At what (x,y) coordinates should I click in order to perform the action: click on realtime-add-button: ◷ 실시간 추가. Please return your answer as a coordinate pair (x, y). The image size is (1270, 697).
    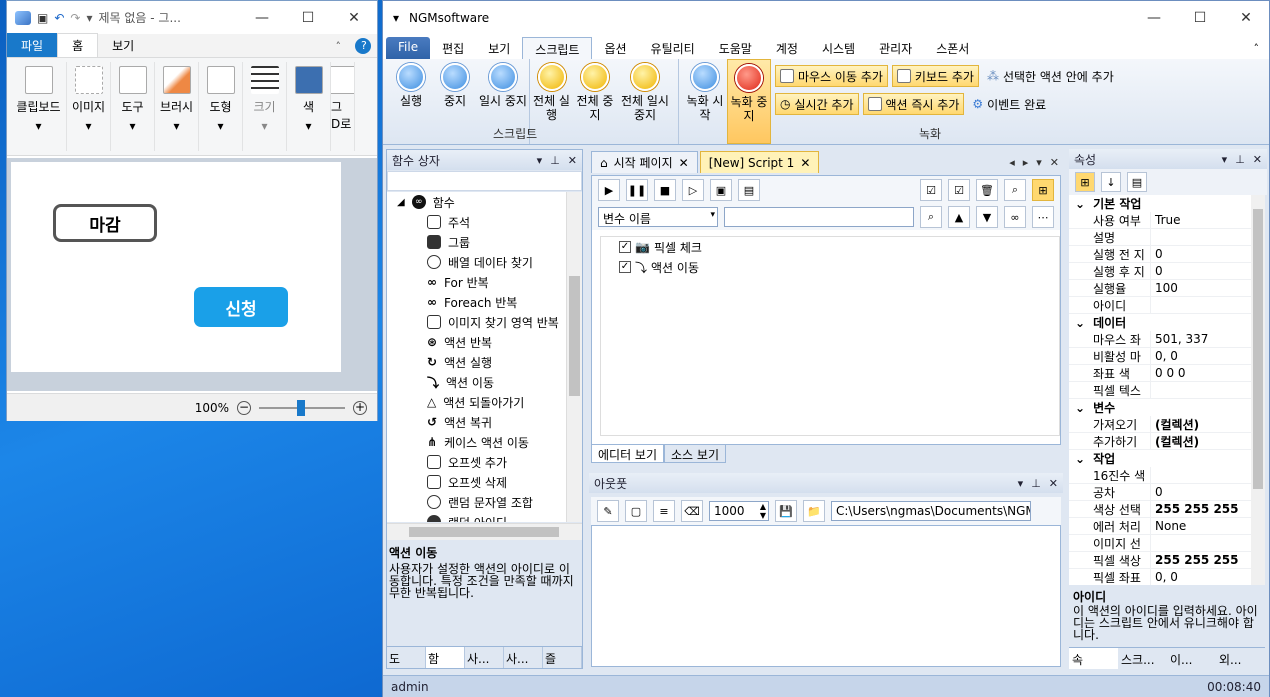
    Looking at the image, I should click on (817, 104).